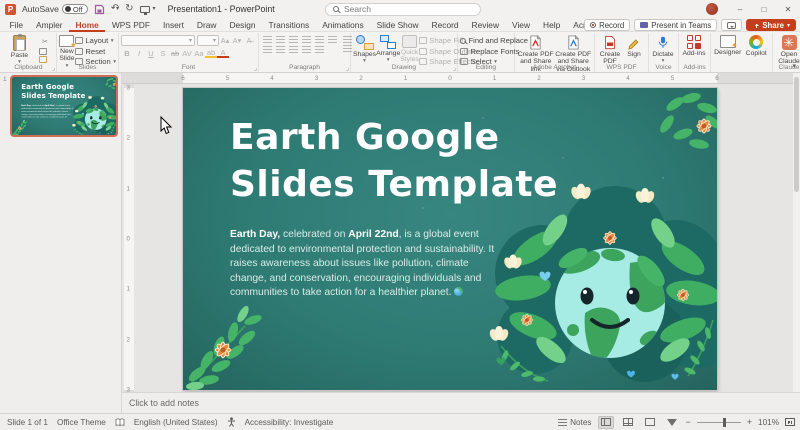  I want to click on change-case-button: Aa, so click(199, 53).